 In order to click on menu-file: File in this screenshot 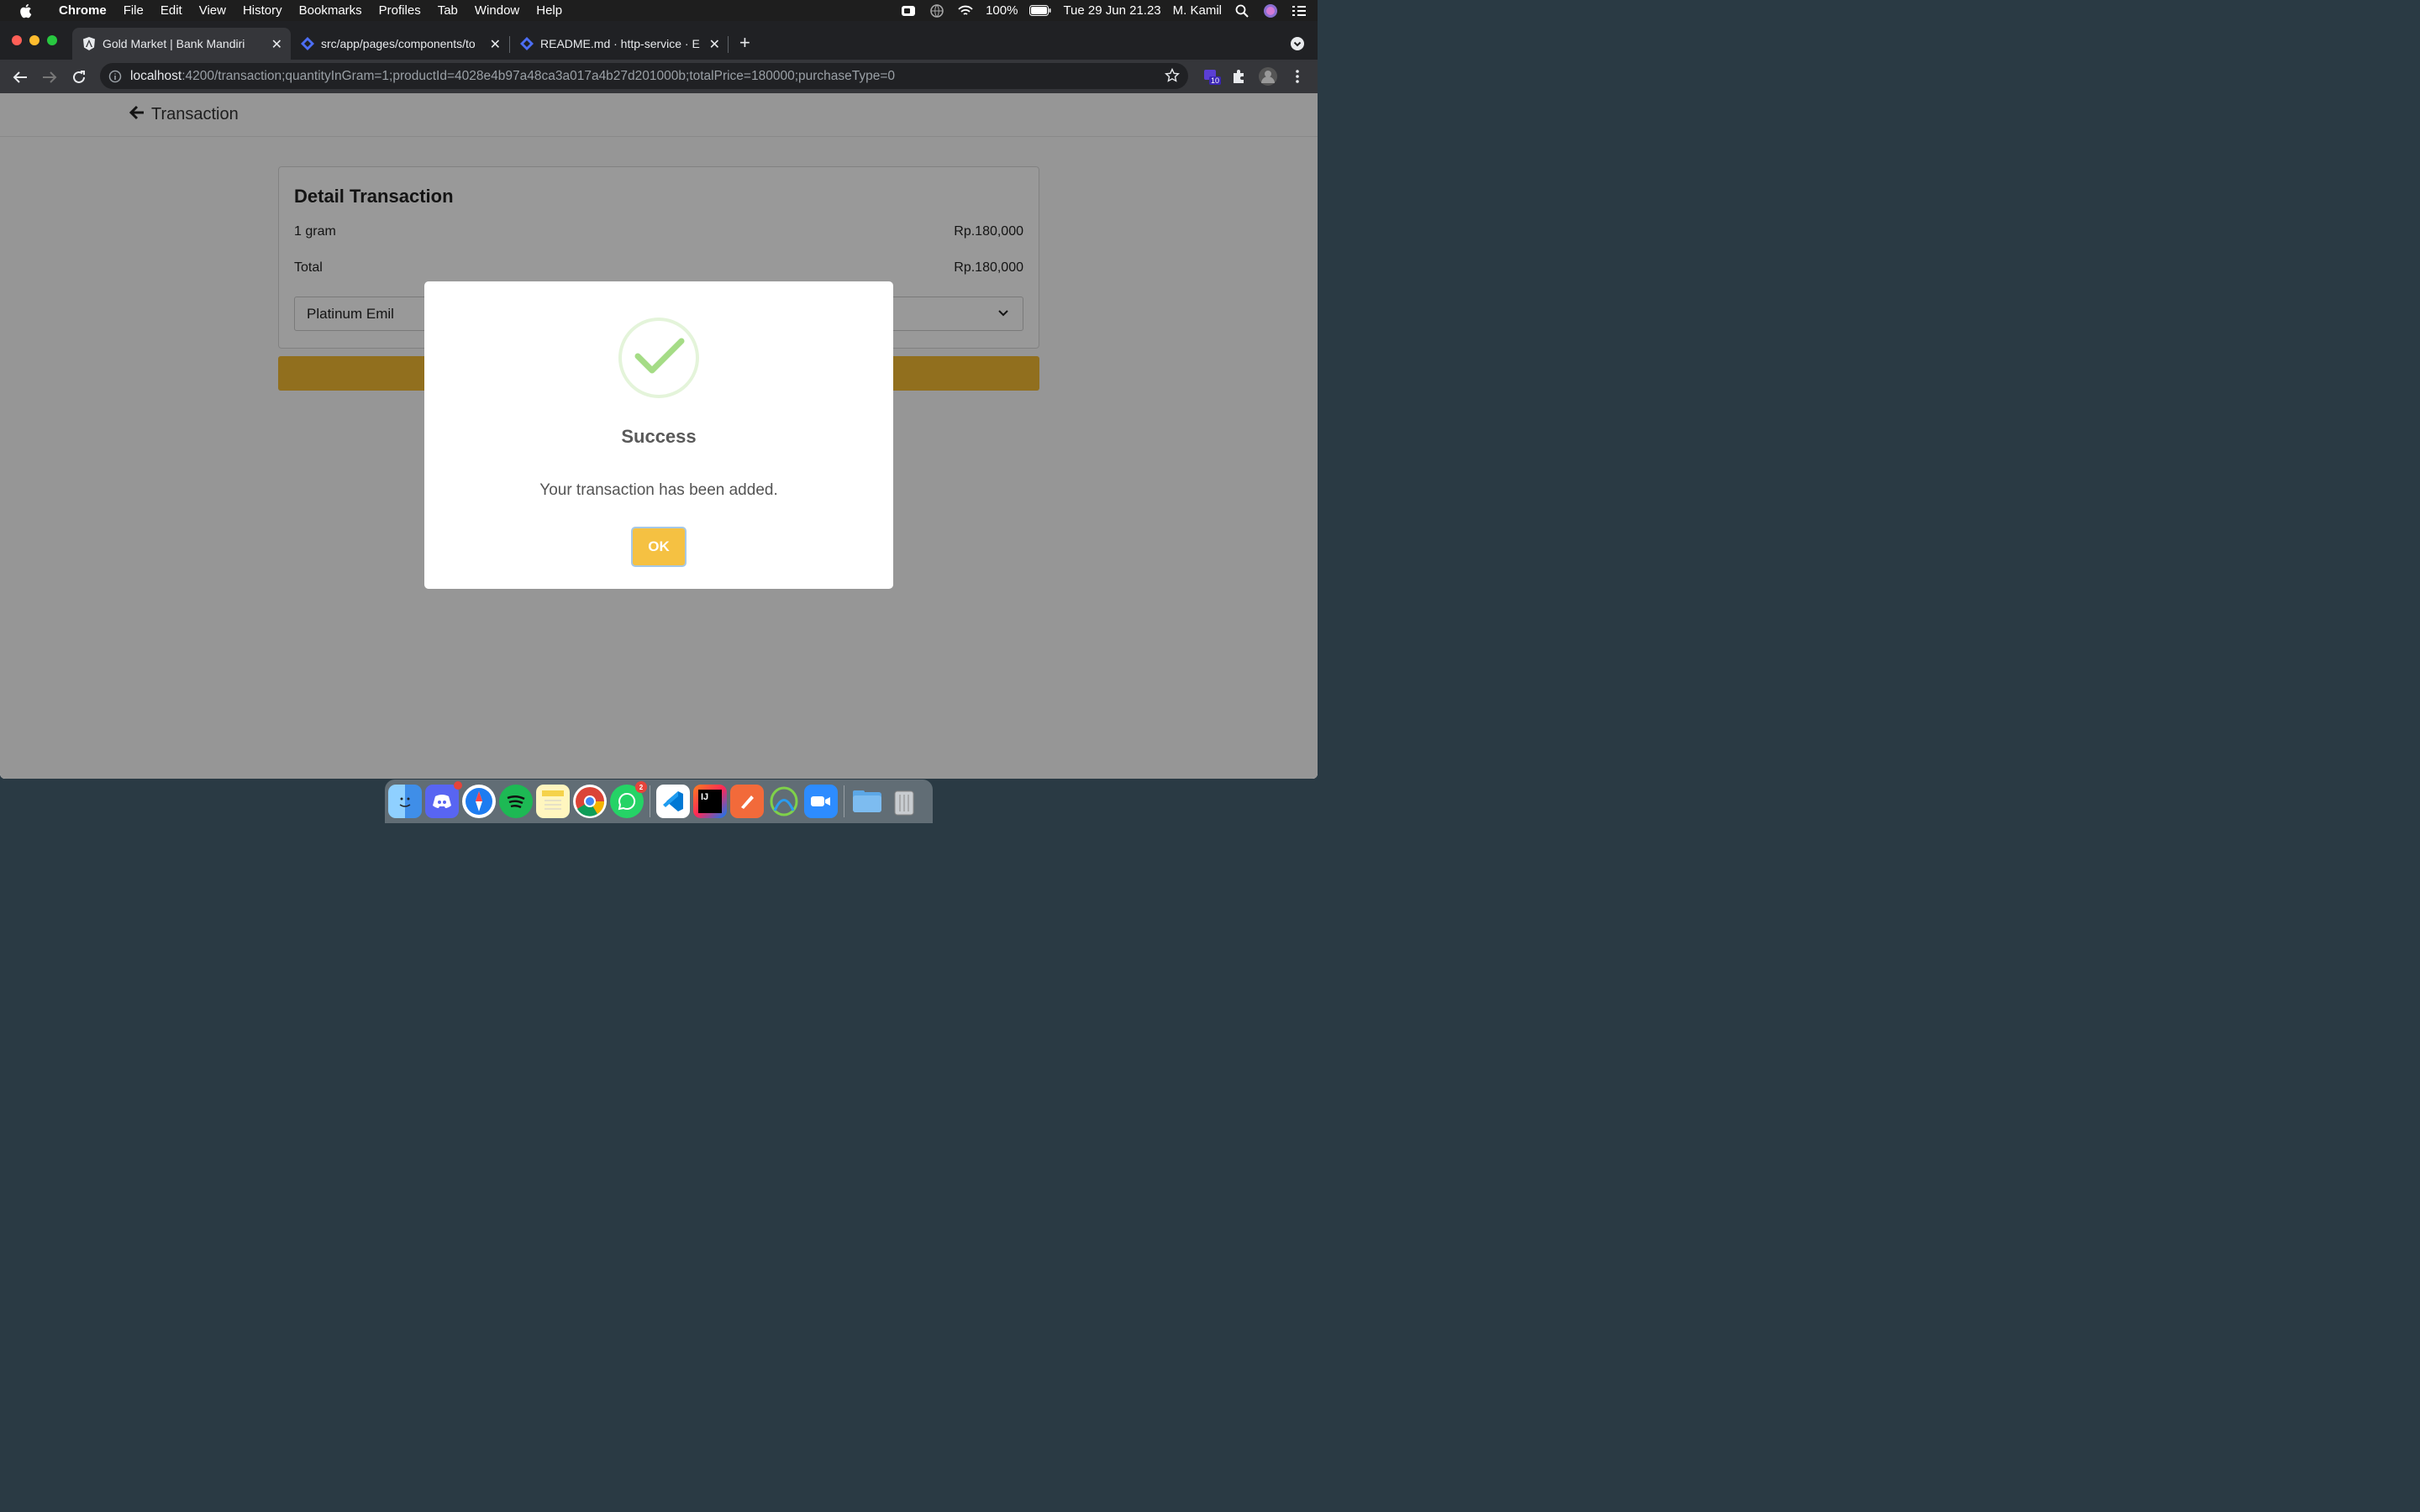, I will do `click(133, 10)`.